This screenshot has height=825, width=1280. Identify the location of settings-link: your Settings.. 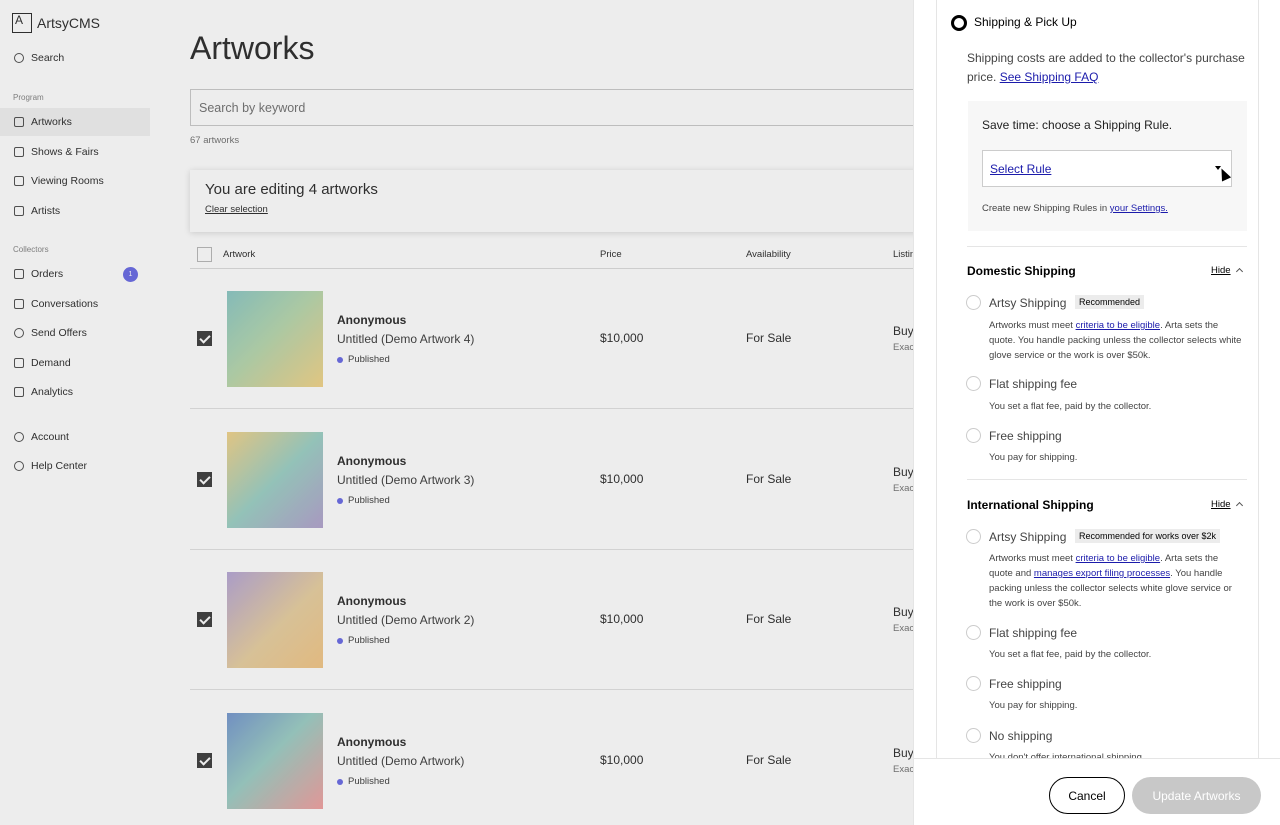
(1139, 208).